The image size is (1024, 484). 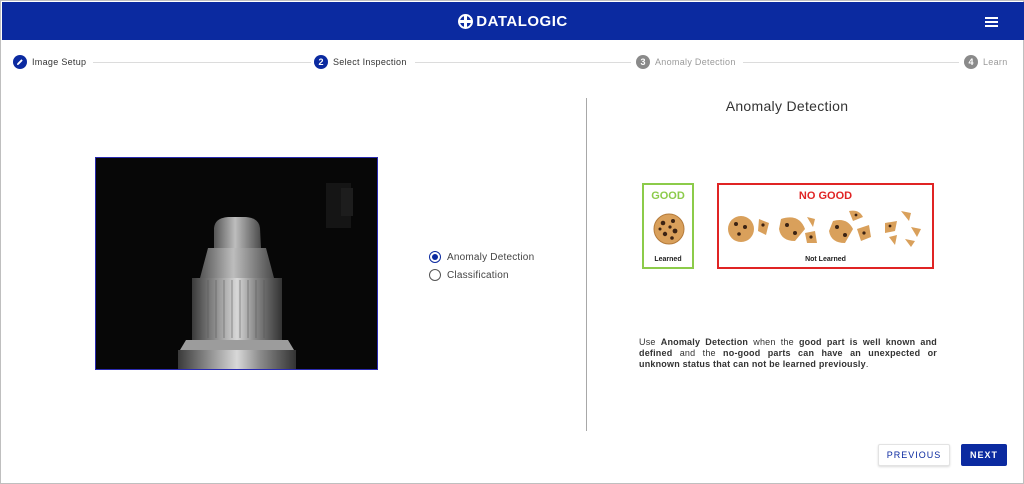 What do you see at coordinates (984, 455) in the screenshot?
I see `next-button: NEXT` at bounding box center [984, 455].